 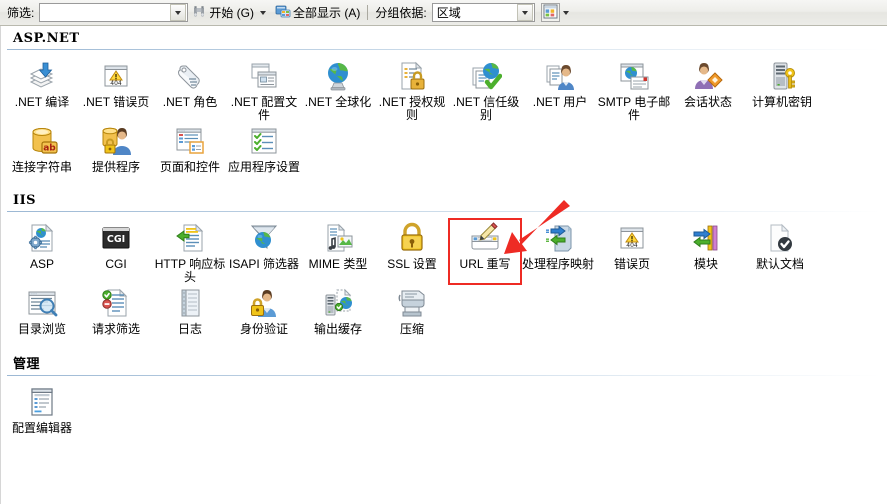 I want to click on group-by-value: 区域, so click(x=475, y=12).